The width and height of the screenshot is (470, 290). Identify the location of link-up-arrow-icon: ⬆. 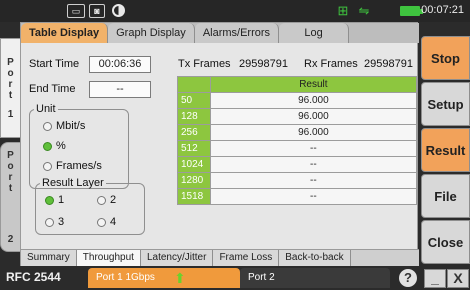
(180, 278).